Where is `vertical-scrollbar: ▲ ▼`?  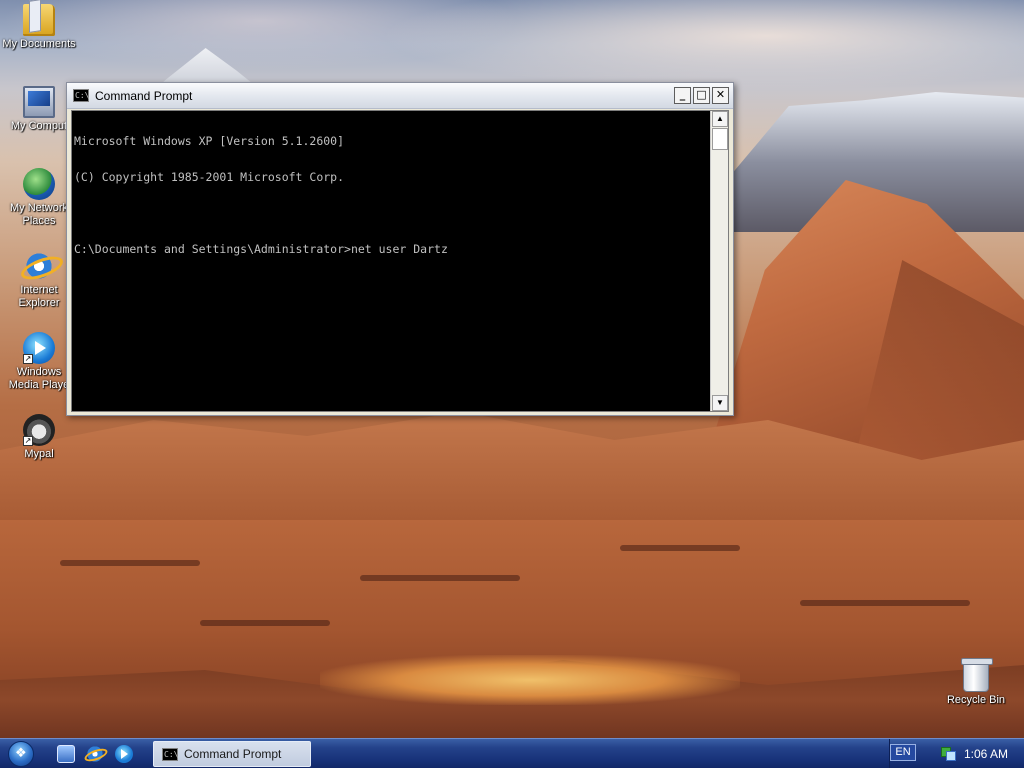 vertical-scrollbar: ▲ ▼ is located at coordinates (719, 261).